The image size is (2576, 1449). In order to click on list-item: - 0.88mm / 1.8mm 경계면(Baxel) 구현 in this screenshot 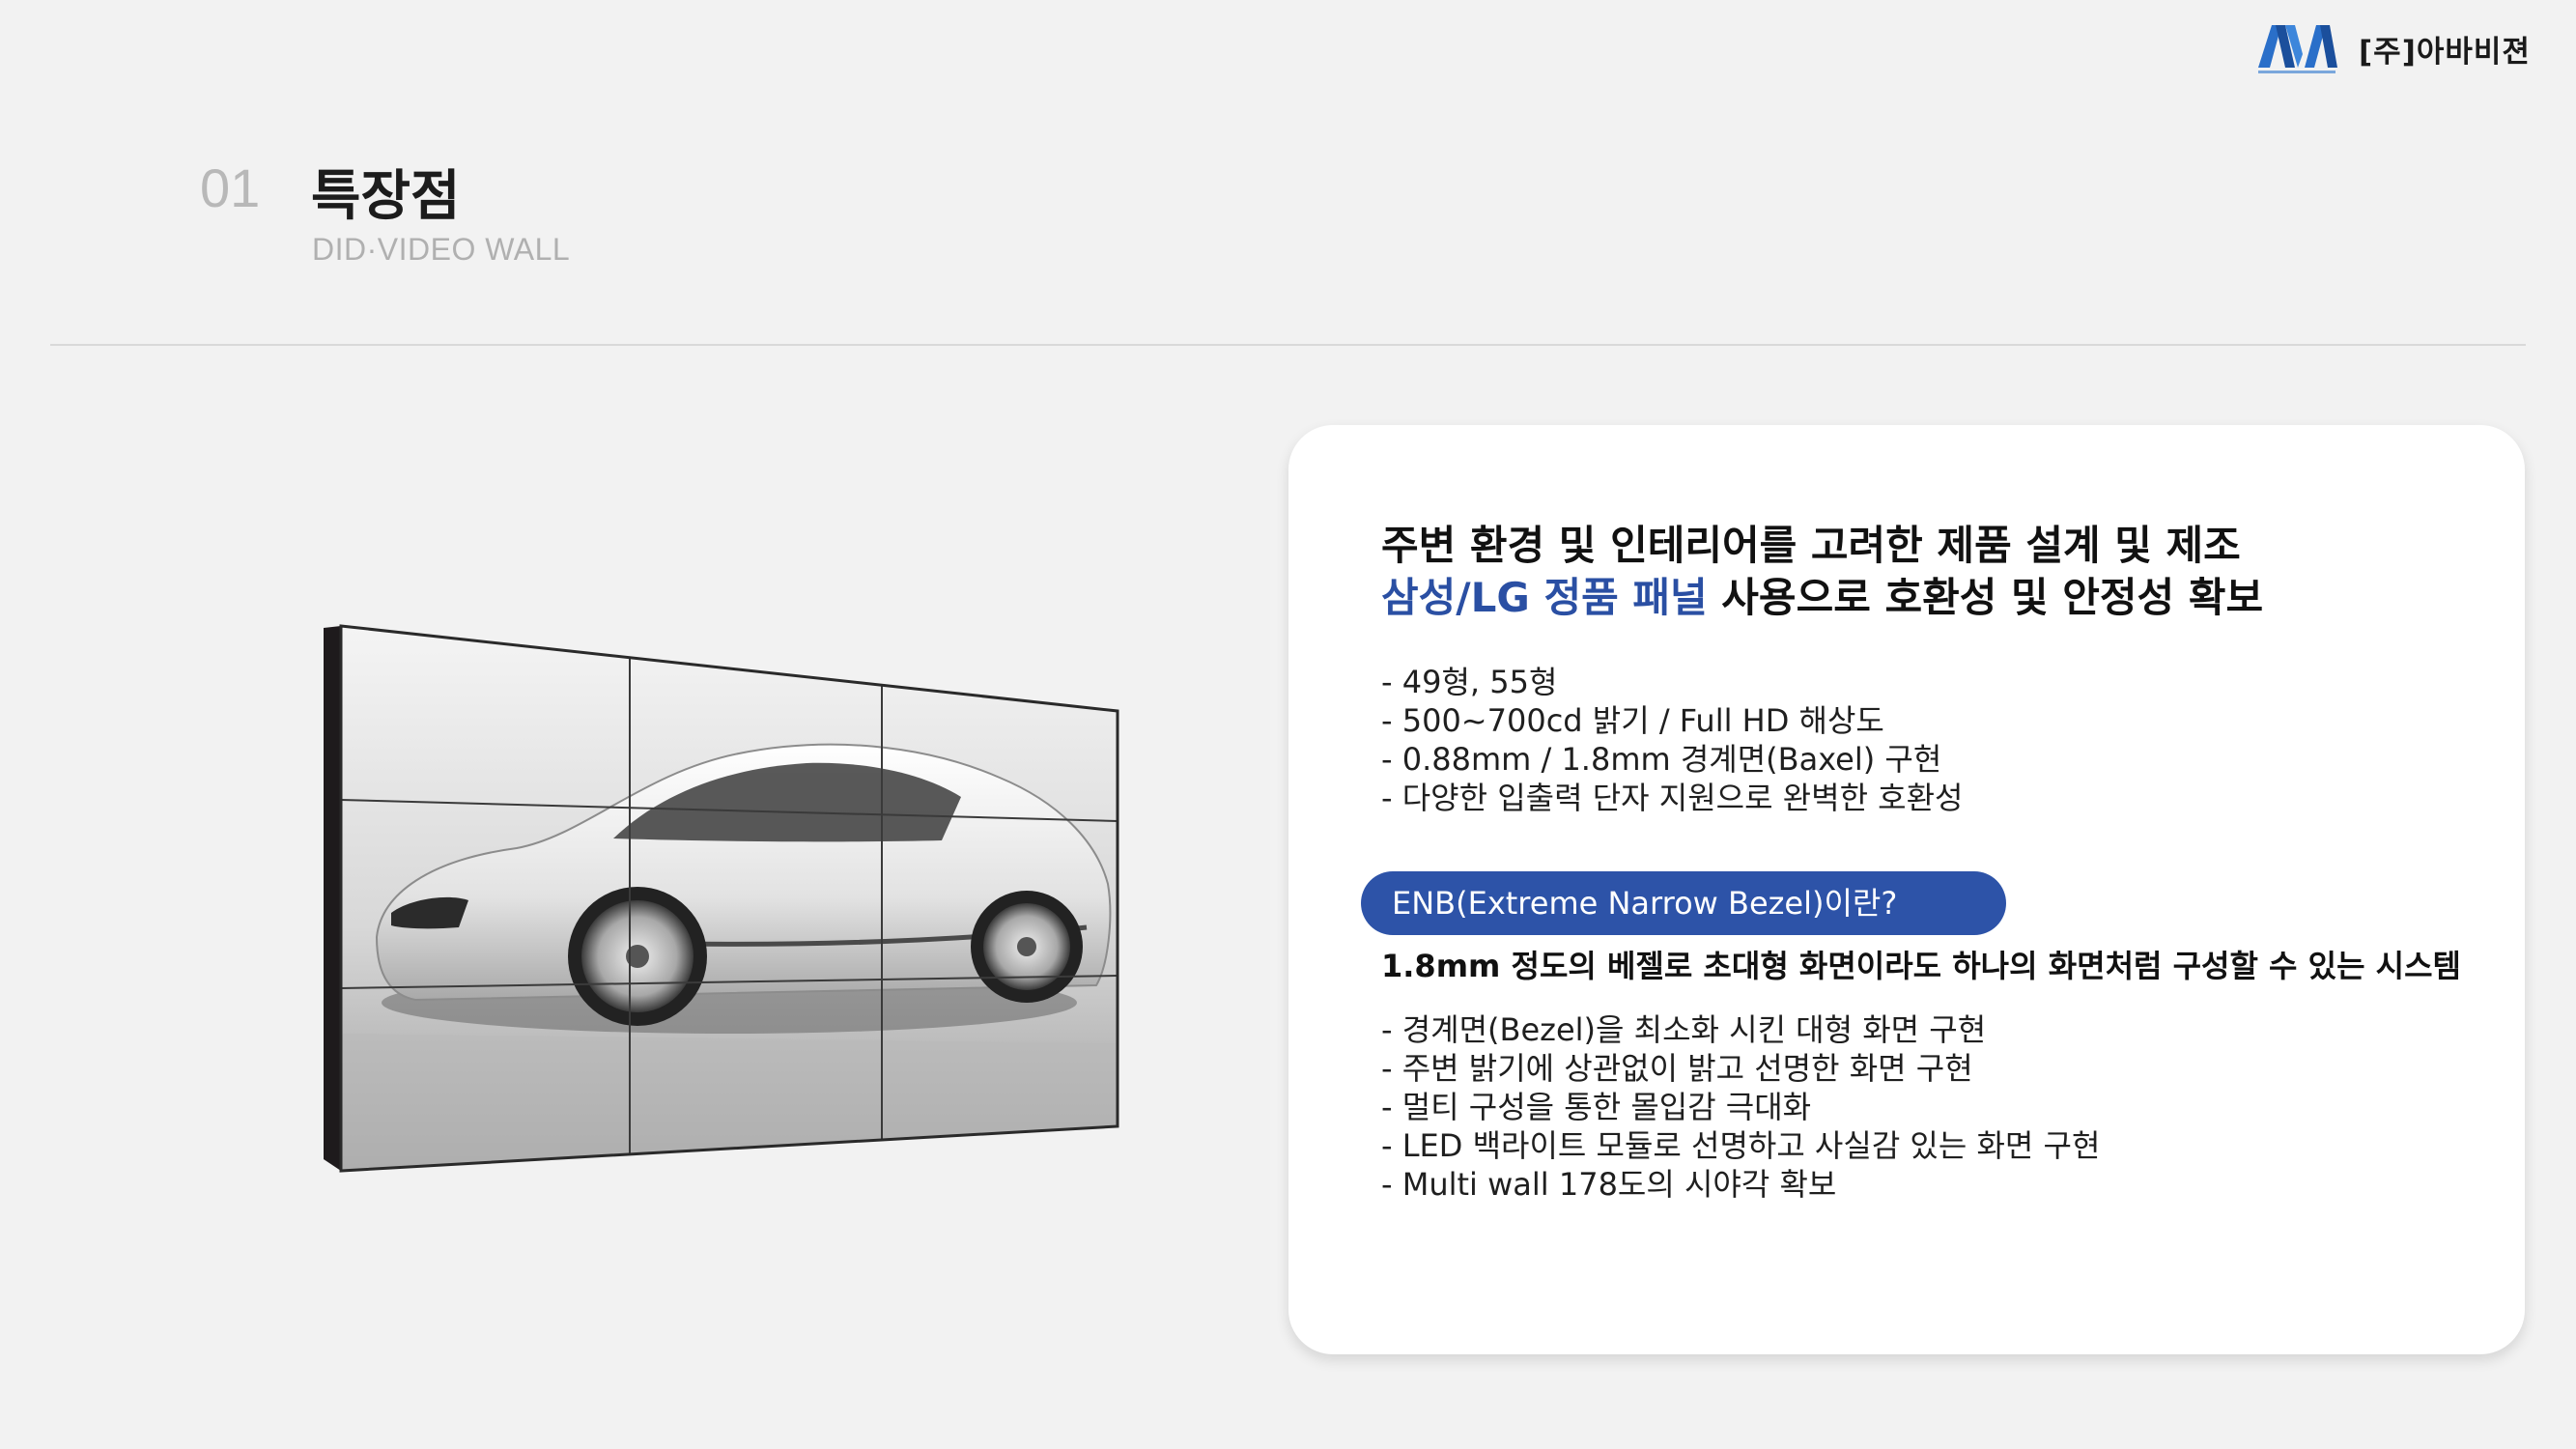, I will do `click(1661, 759)`.